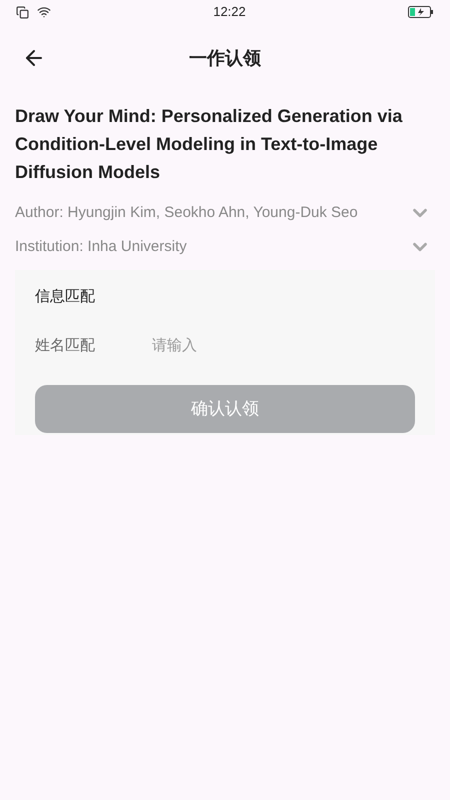 The height and width of the screenshot is (800, 450). I want to click on detail-text: Institution: Inha University, so click(101, 246).